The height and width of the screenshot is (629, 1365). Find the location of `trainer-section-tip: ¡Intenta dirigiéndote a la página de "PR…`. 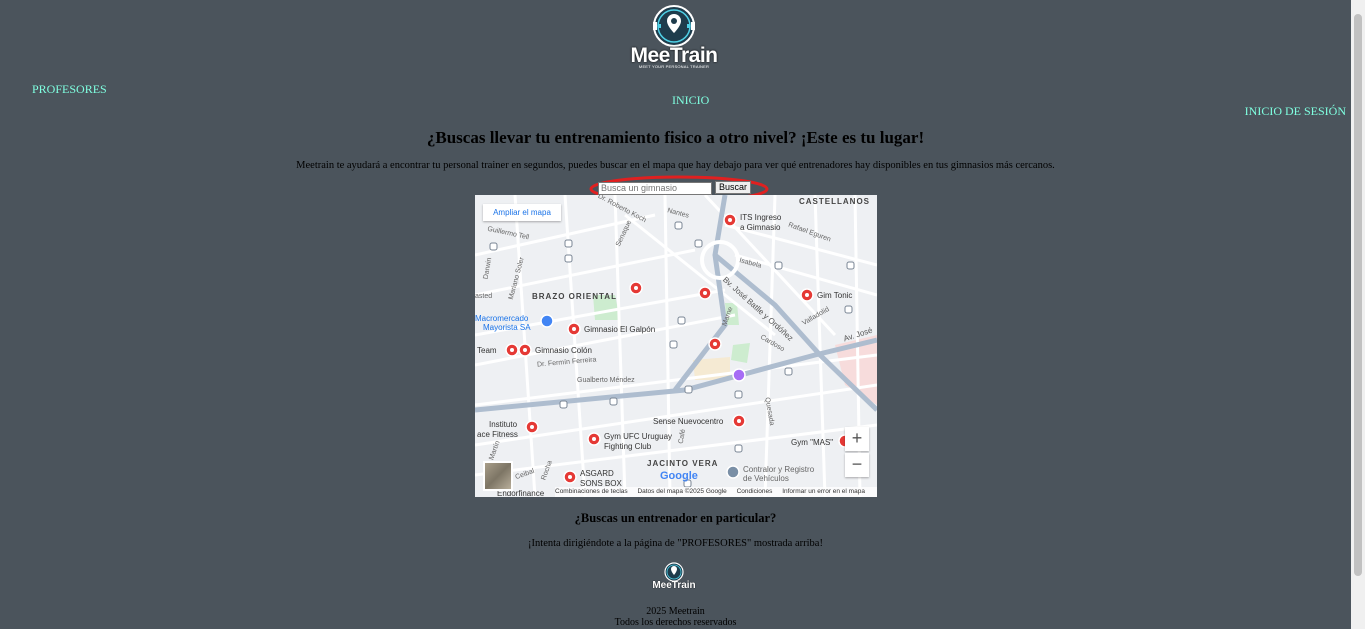

trainer-section-tip: ¡Intenta dirigiéndote a la página de "PR… is located at coordinates (675, 543).